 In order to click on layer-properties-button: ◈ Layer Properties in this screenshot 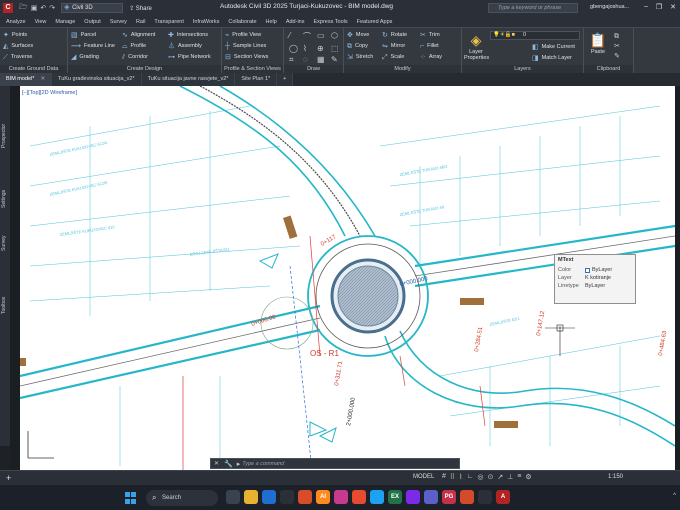, I will do `click(476, 46)`.